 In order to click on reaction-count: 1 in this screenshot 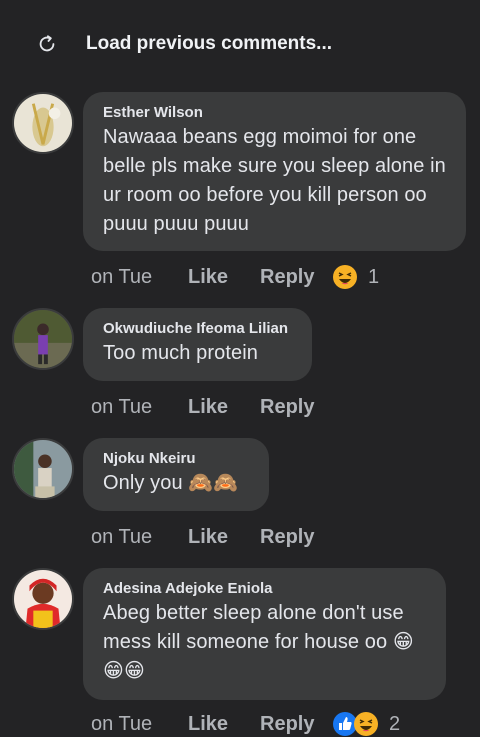, I will do `click(374, 276)`.